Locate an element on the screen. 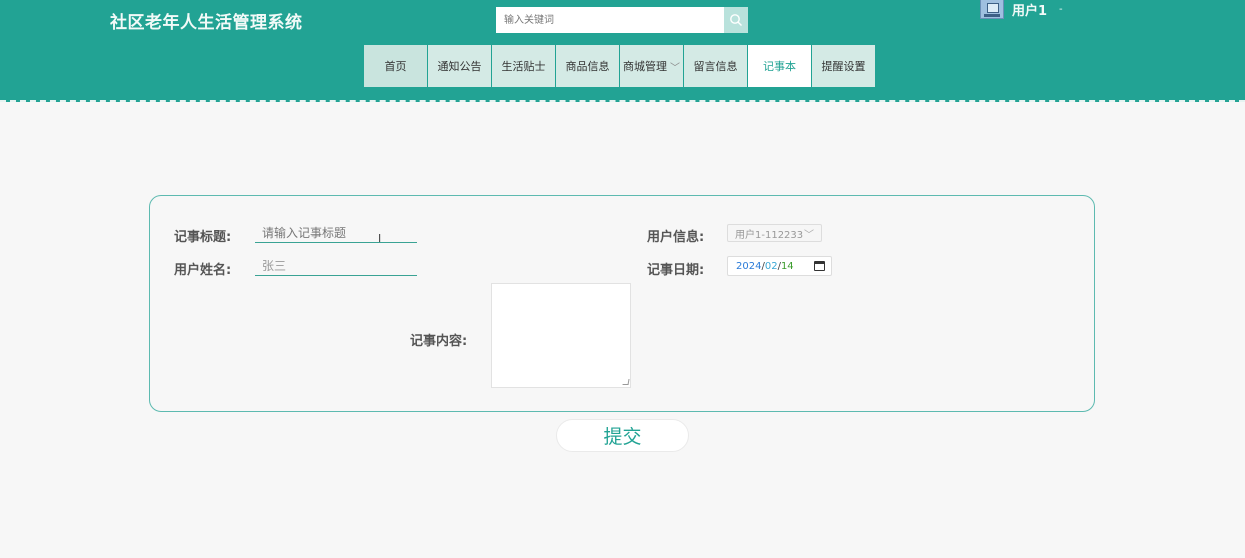  search-icon is located at coordinates (736, 20).